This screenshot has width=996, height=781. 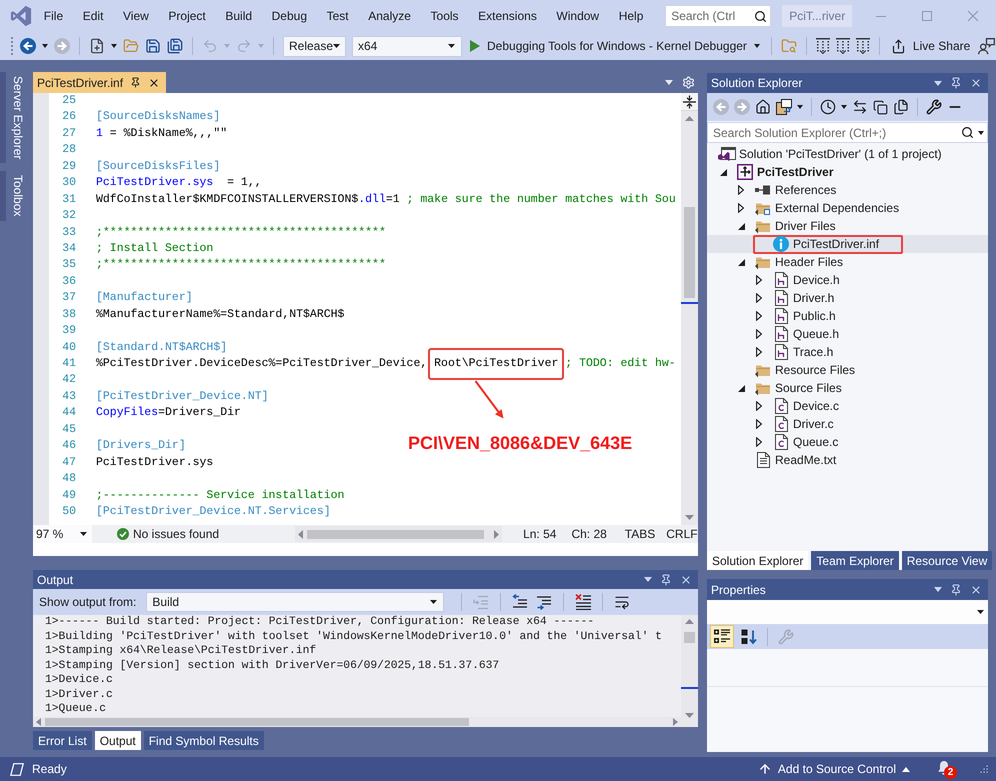 What do you see at coordinates (97, 46) in the screenshot?
I see `new-file-icon` at bounding box center [97, 46].